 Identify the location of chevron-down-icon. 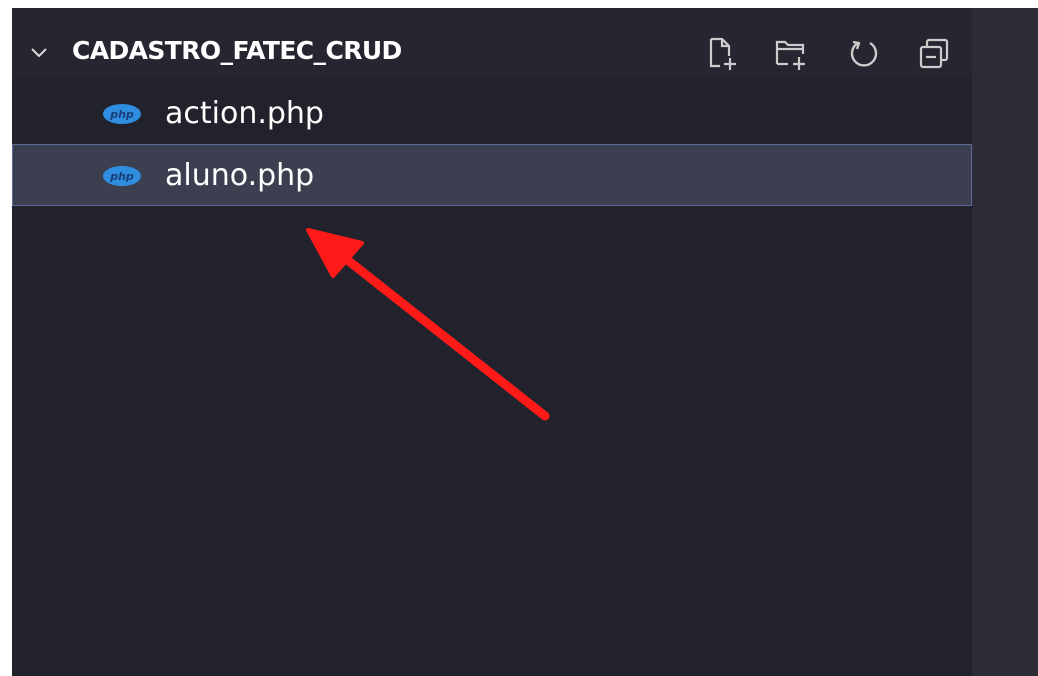
(39, 53).